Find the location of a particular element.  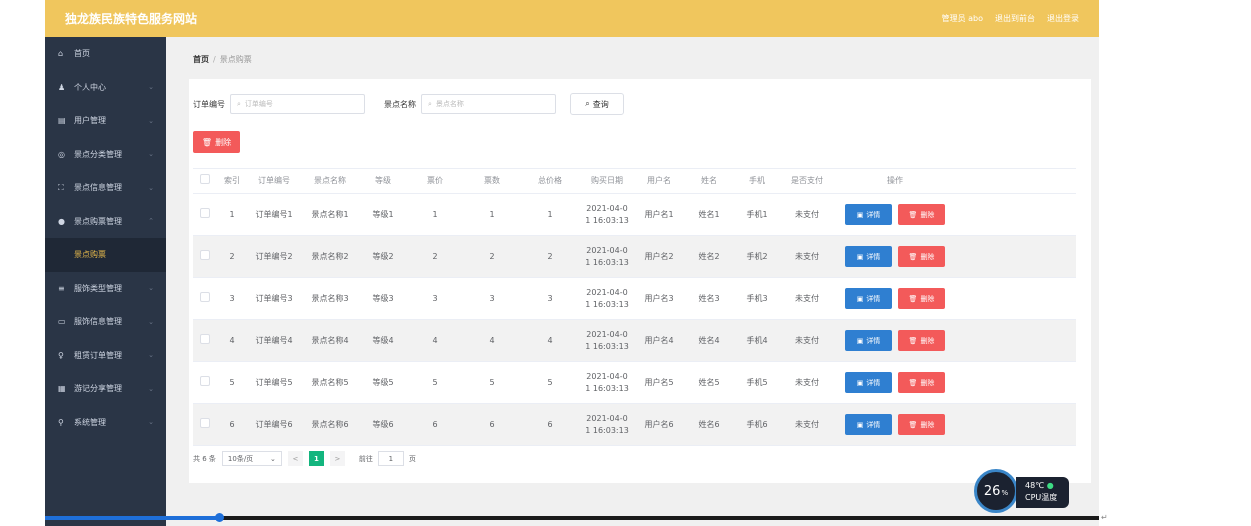

cell-order: 订单编号1 is located at coordinates (274, 214).